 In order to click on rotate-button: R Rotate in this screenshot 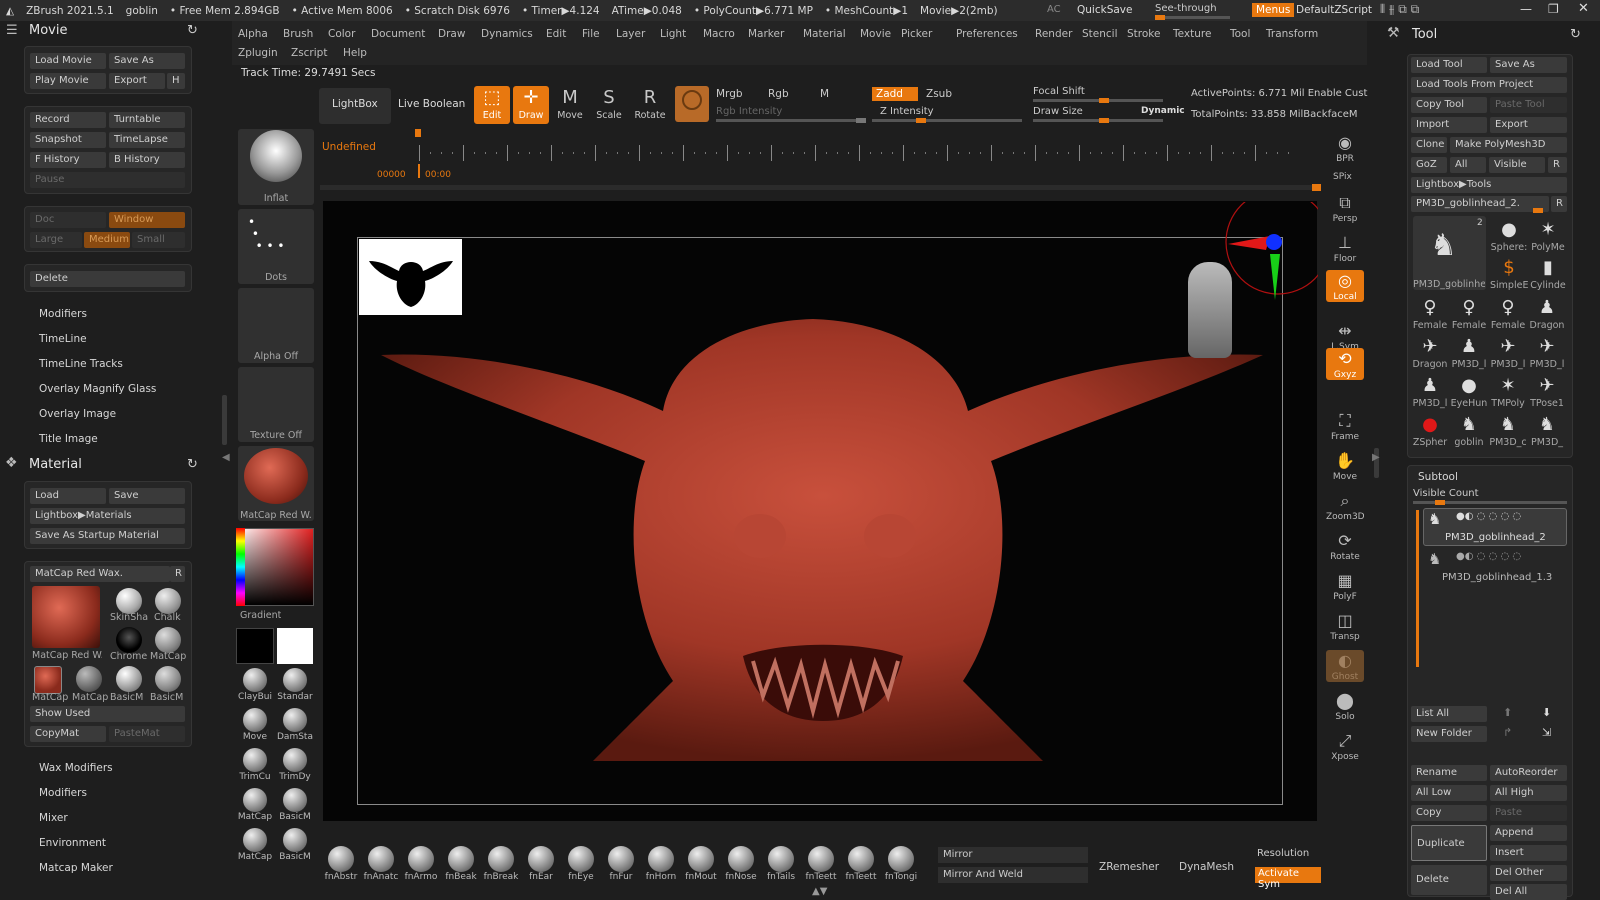, I will do `click(650, 105)`.